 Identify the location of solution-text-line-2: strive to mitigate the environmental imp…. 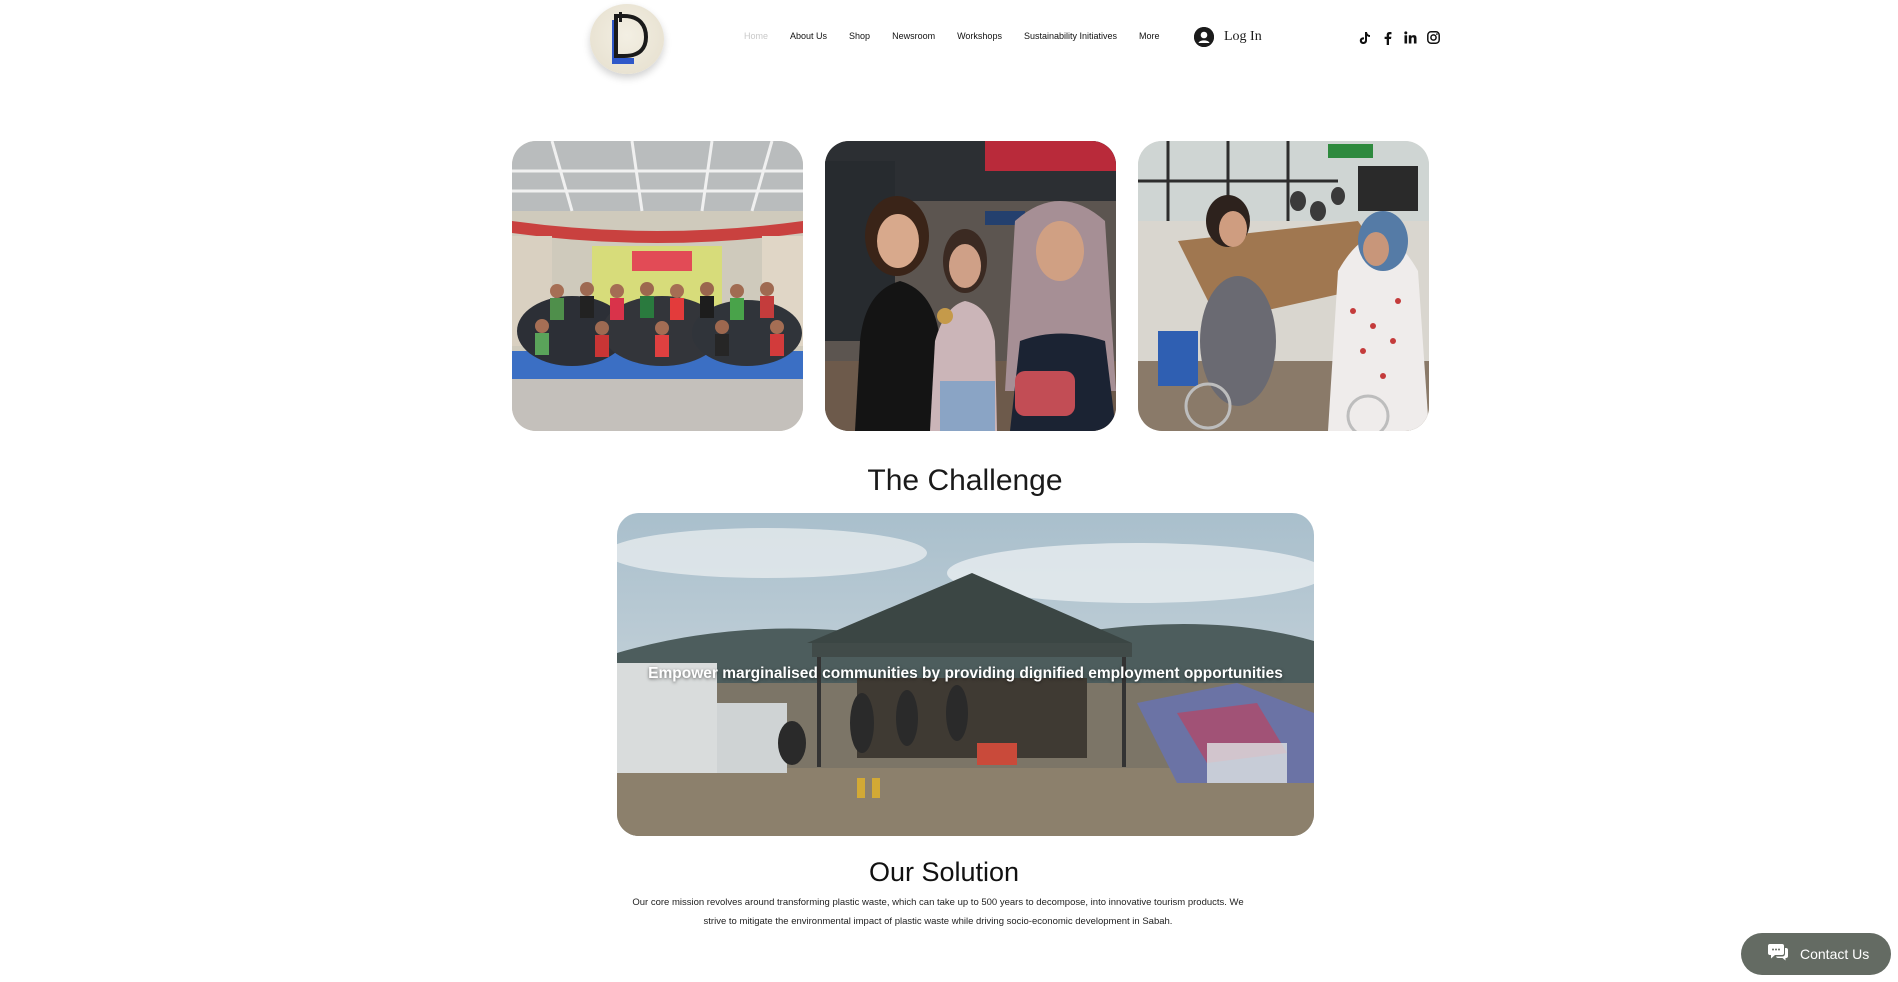
(938, 921).